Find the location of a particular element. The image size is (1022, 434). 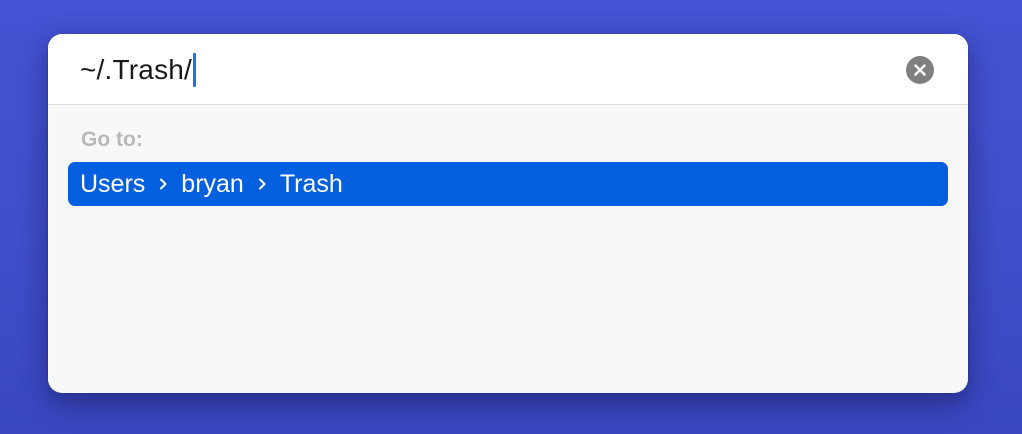

path-input-text: ~/.Trash/ is located at coordinates (136, 69).